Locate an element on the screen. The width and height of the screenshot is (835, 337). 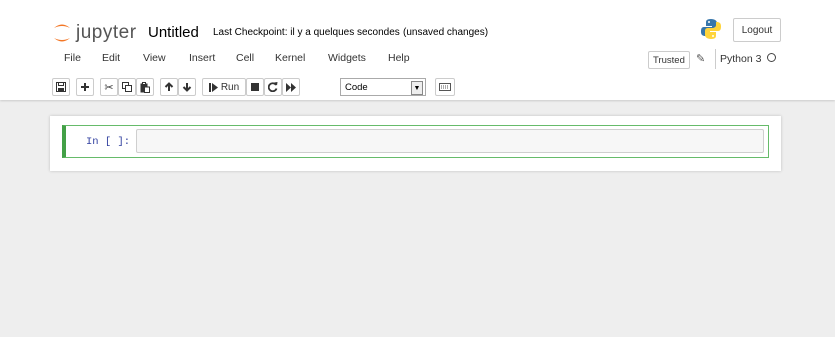
trusted-indicator: Trusted is located at coordinates (669, 60).